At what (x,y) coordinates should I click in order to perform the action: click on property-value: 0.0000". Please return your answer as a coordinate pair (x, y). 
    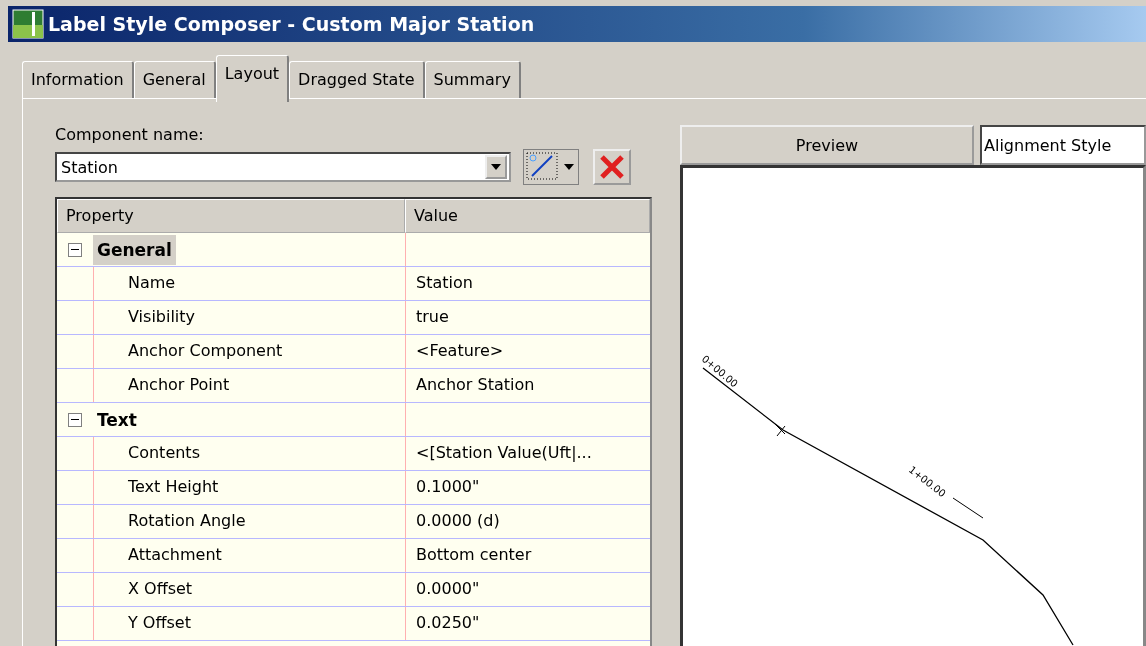
    Looking at the image, I should click on (527, 589).